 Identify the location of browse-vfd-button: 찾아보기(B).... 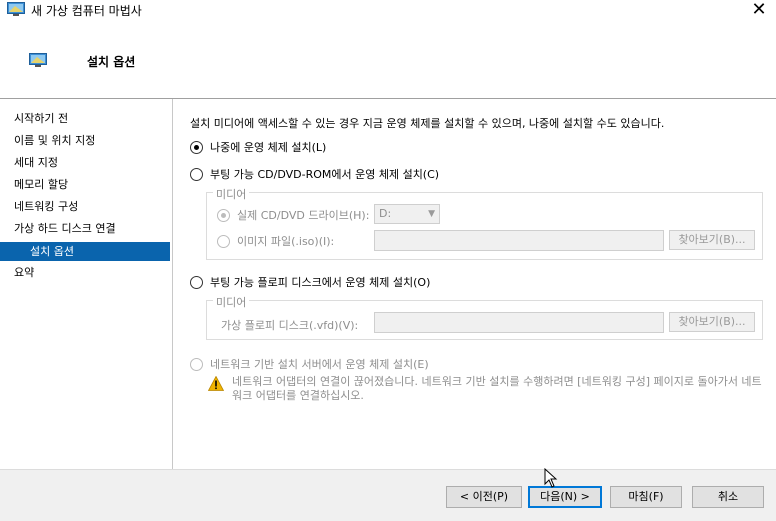
(712, 322).